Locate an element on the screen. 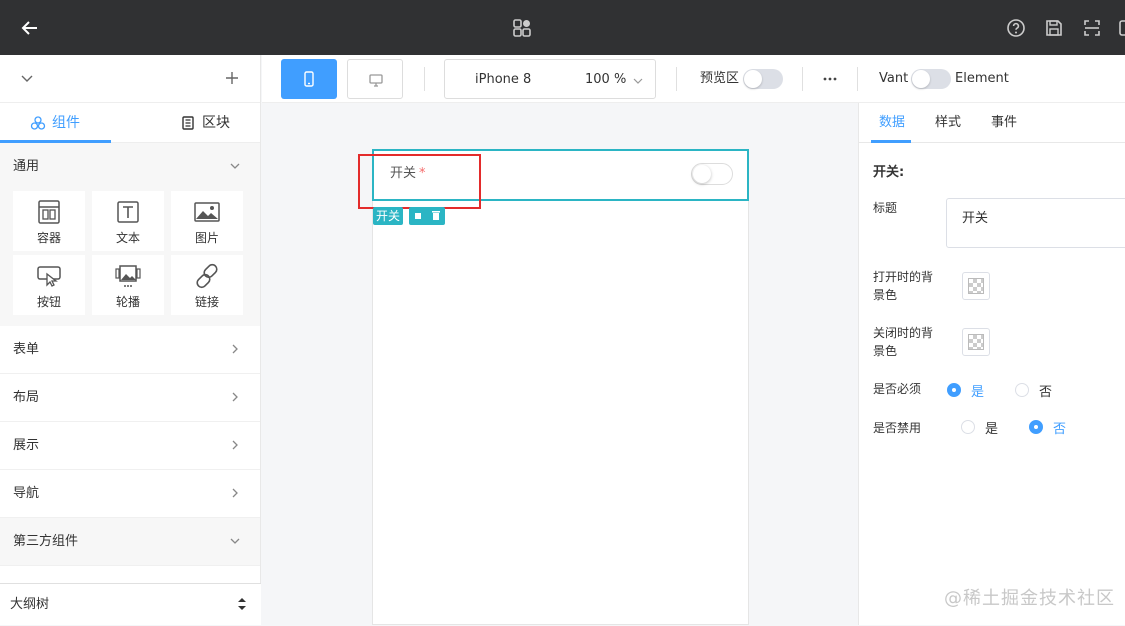  zoom-level: 100 % is located at coordinates (606, 79).